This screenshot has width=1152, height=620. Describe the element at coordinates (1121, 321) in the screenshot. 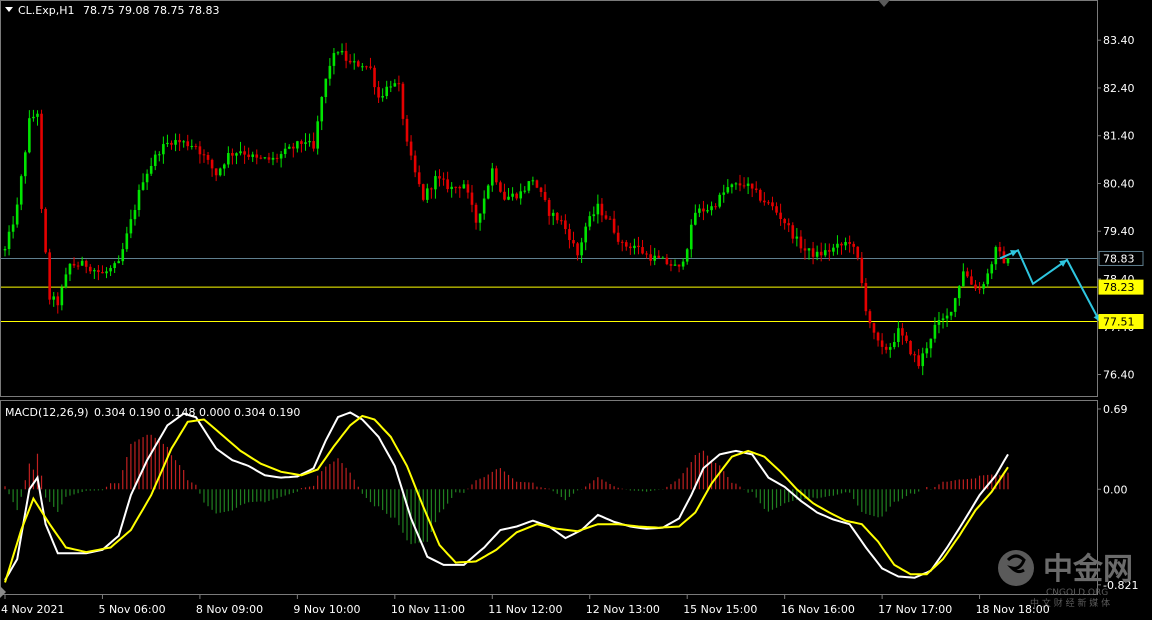

I see `level2-price-tag: 77.51` at that location.